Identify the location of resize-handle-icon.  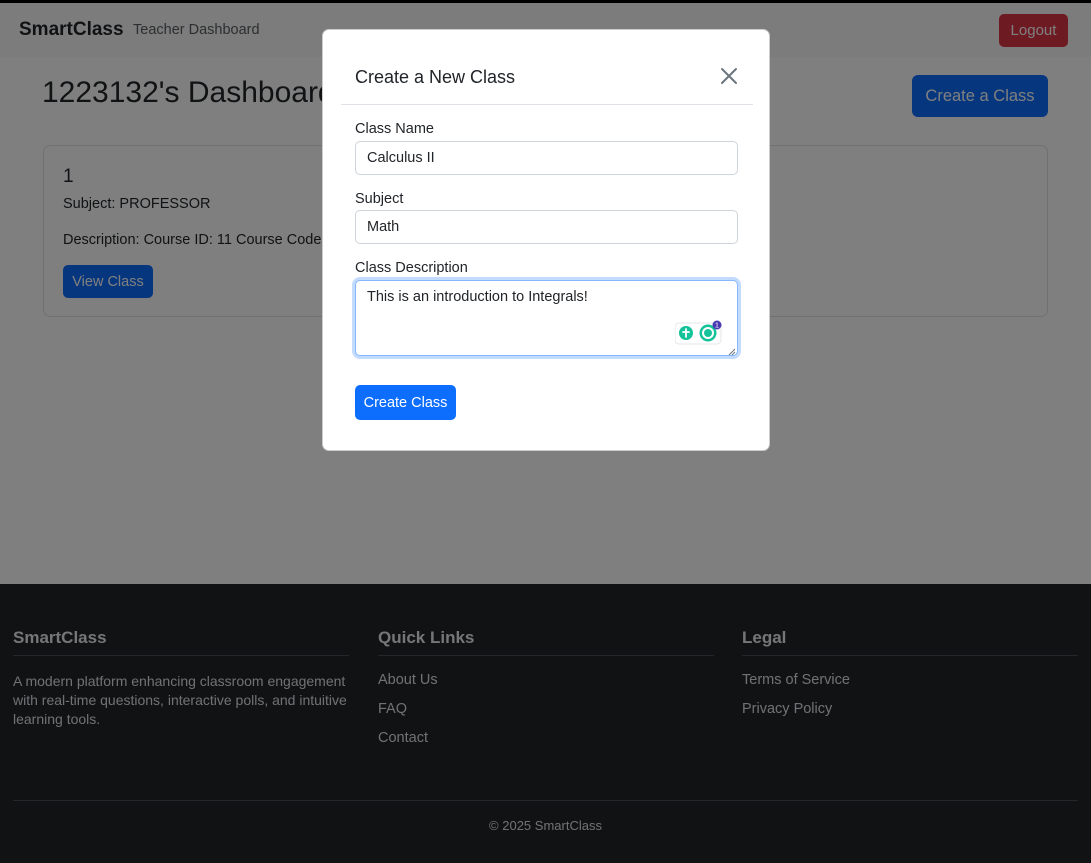
(732, 352).